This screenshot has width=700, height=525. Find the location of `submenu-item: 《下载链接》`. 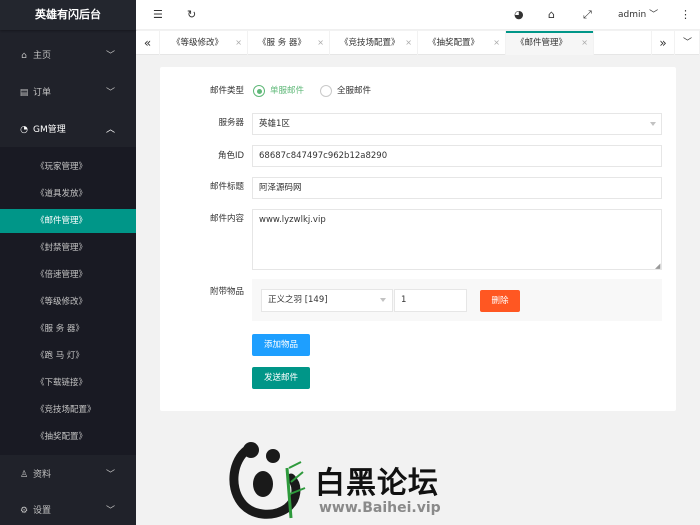

submenu-item: 《下载链接》 is located at coordinates (68, 383).